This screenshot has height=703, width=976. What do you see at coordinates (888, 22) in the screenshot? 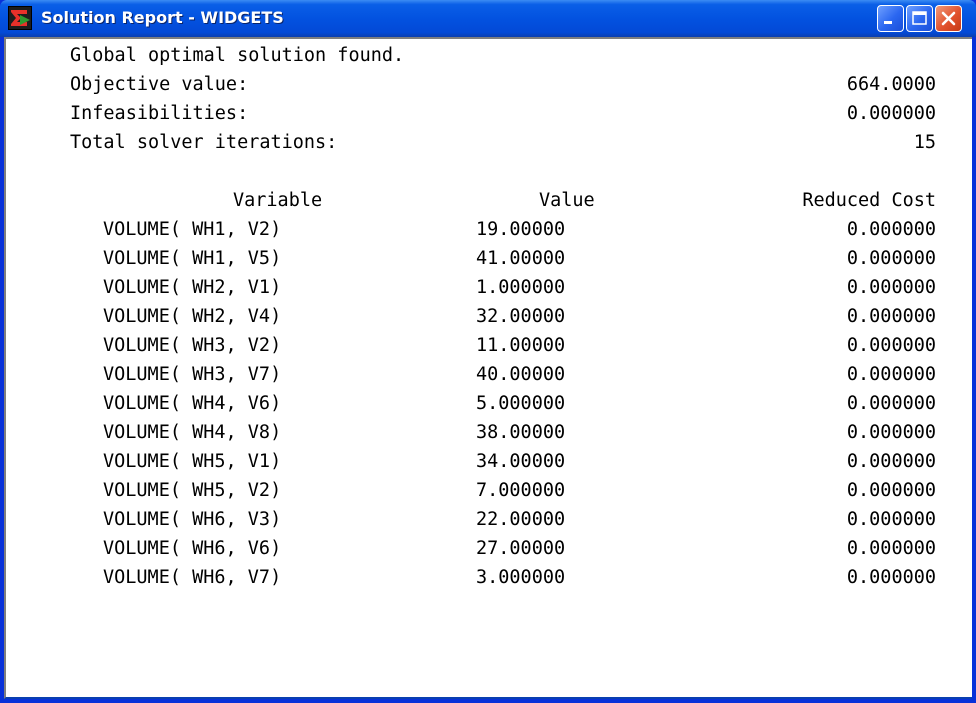
I see `minimize-icon` at bounding box center [888, 22].